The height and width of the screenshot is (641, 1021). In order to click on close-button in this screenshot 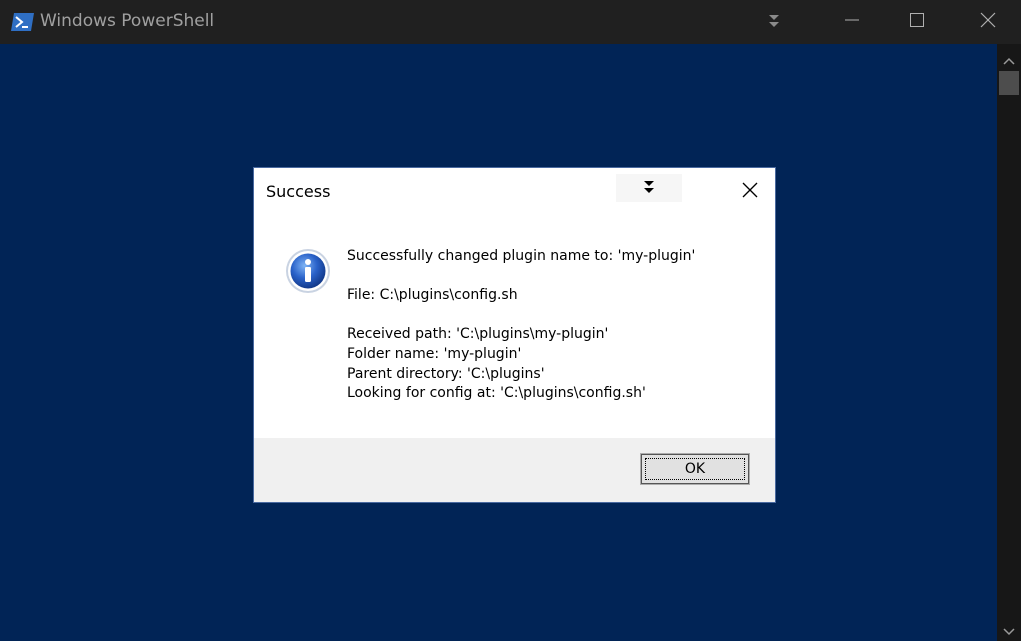, I will do `click(988, 22)`.